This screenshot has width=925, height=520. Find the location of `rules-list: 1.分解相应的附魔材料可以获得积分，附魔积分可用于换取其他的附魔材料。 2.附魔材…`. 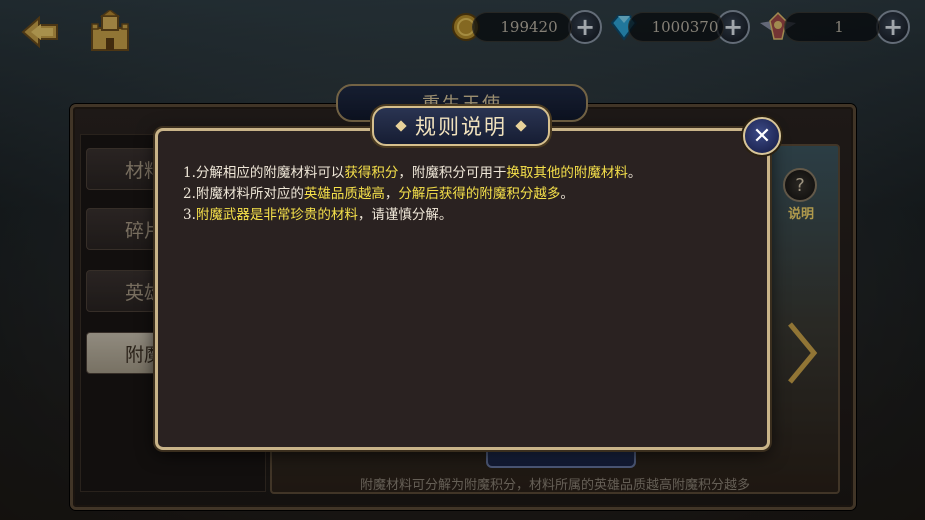

rules-list: 1.分解相应的附魔材料可以获得积分，附魔积分可用于换取其他的附魔材料。 2.附魔材… is located at coordinates (473, 194).